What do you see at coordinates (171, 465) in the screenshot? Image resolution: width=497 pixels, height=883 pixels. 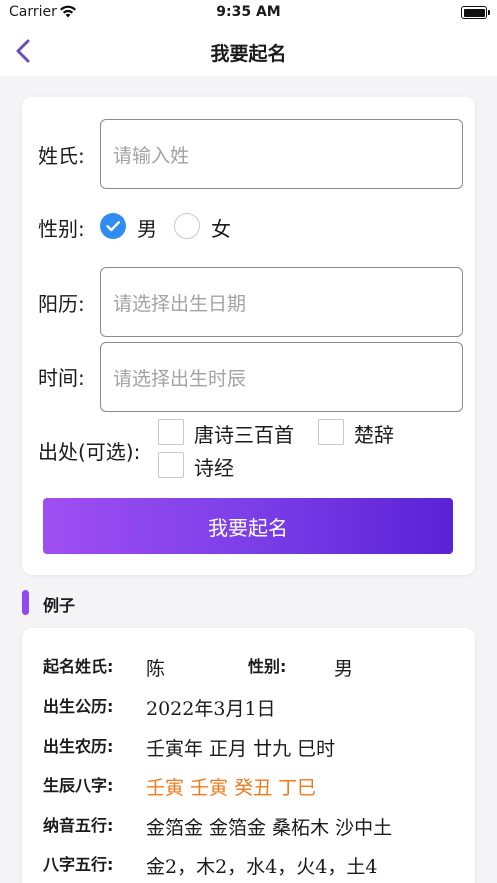 I see `source-shijing-checkbox` at bounding box center [171, 465].